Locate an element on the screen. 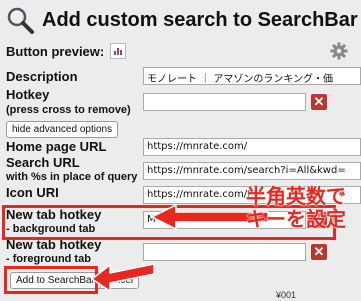  fg-hotkey-sublabel: - foreground tab is located at coordinates (48, 259).